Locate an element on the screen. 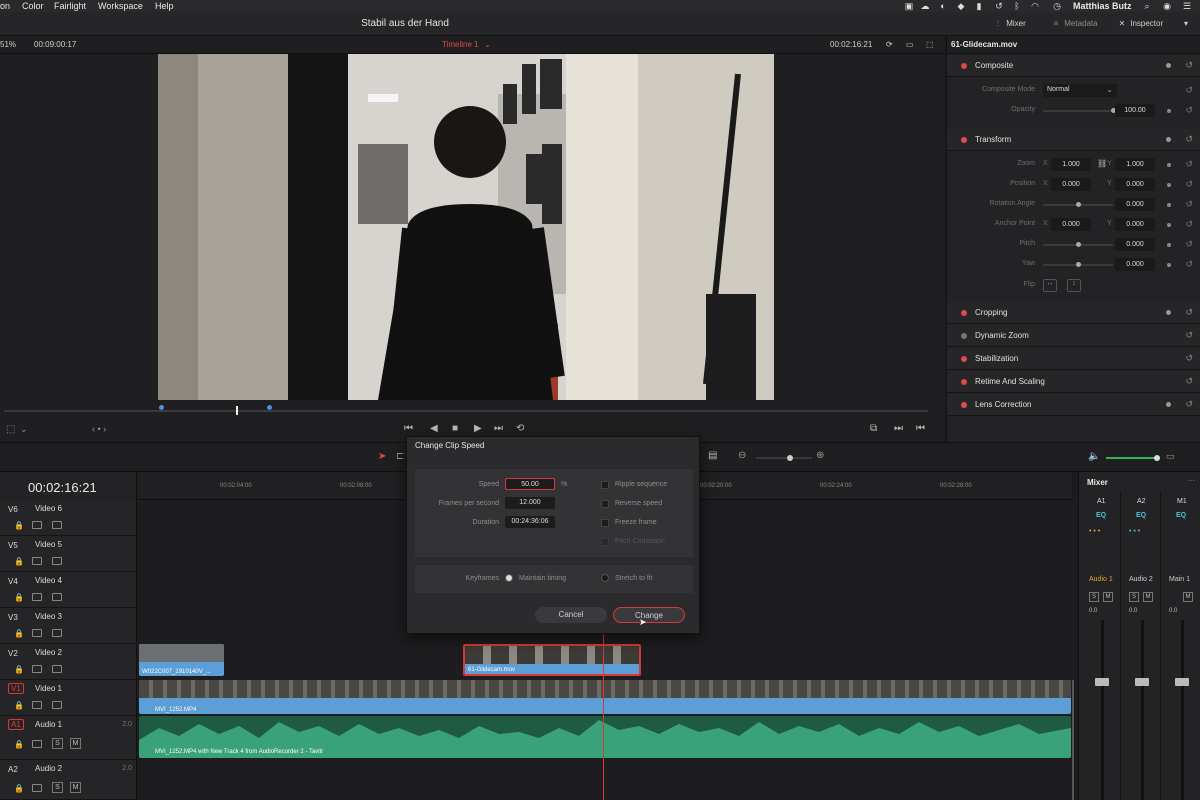  timeline-zoom-slider is located at coordinates (784, 458).